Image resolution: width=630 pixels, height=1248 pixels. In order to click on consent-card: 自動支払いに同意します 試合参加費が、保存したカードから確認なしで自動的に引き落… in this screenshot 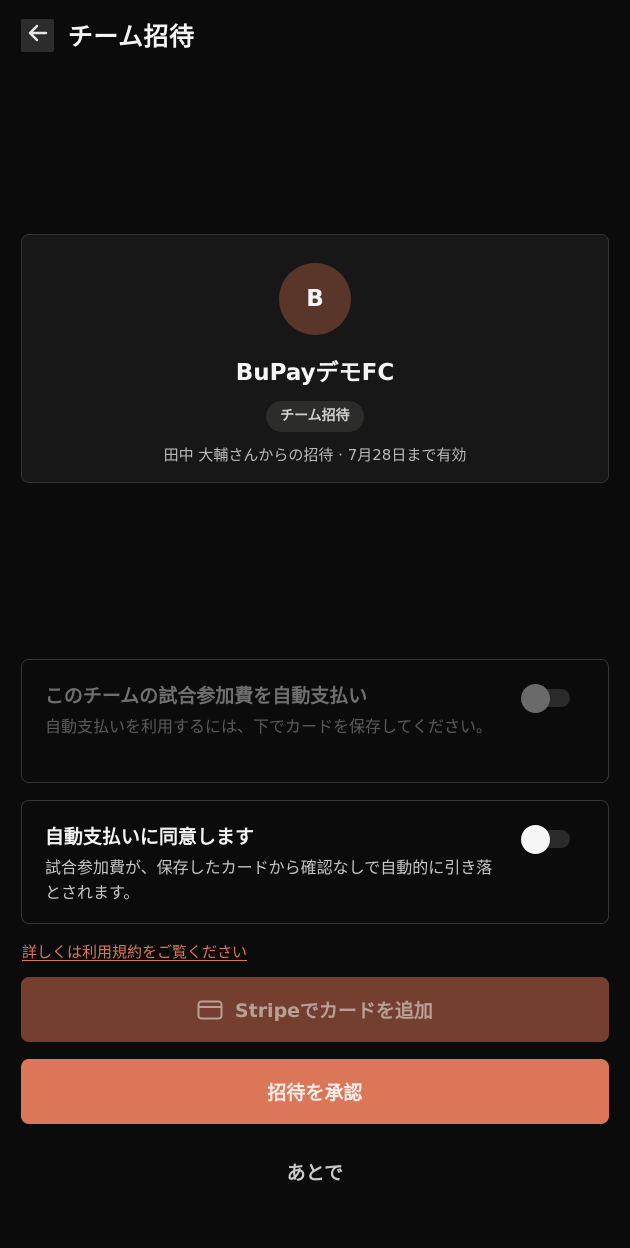, I will do `click(315, 862)`.